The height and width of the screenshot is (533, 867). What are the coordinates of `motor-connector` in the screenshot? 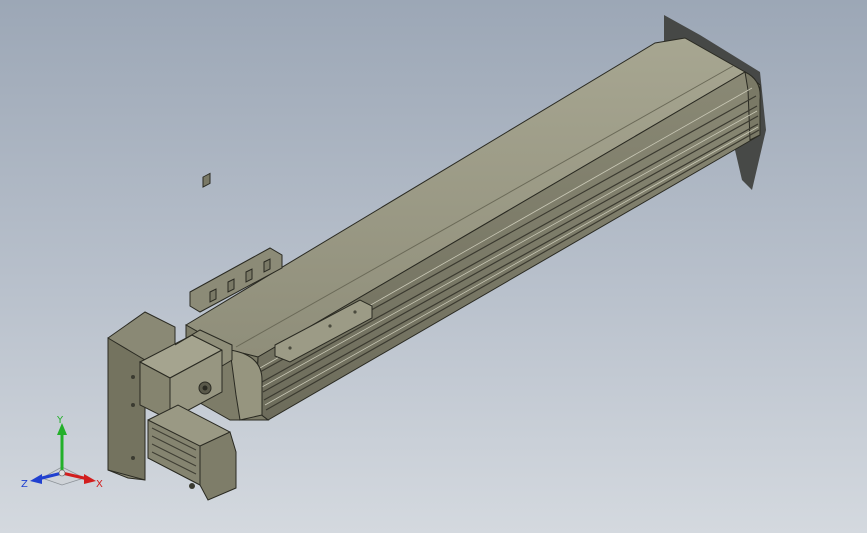 It's located at (192, 486).